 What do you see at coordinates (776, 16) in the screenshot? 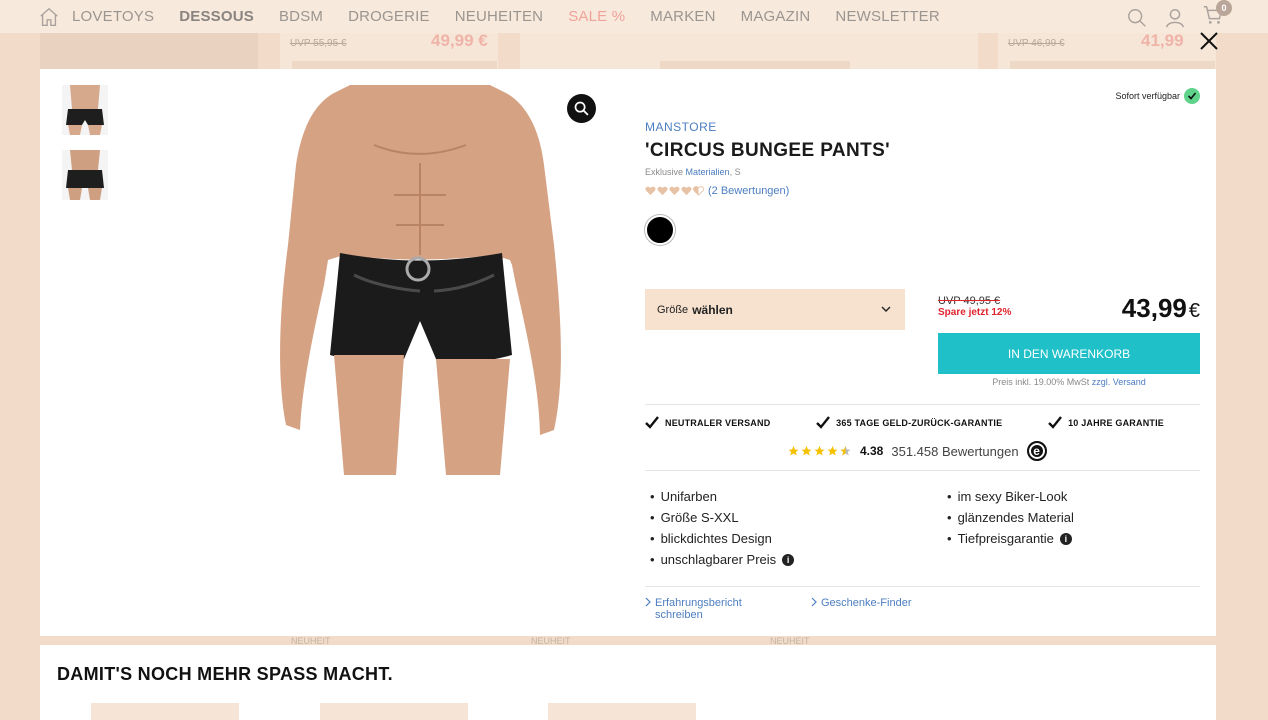
I see `nav-magazin: MAGAZIN` at bounding box center [776, 16].